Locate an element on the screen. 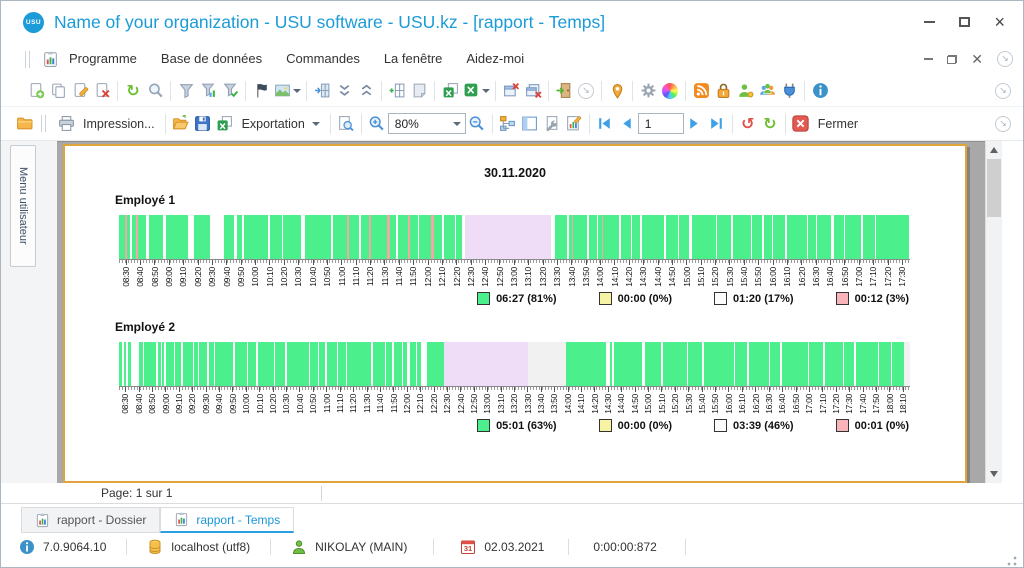  plugin-icon is located at coordinates (789, 91).